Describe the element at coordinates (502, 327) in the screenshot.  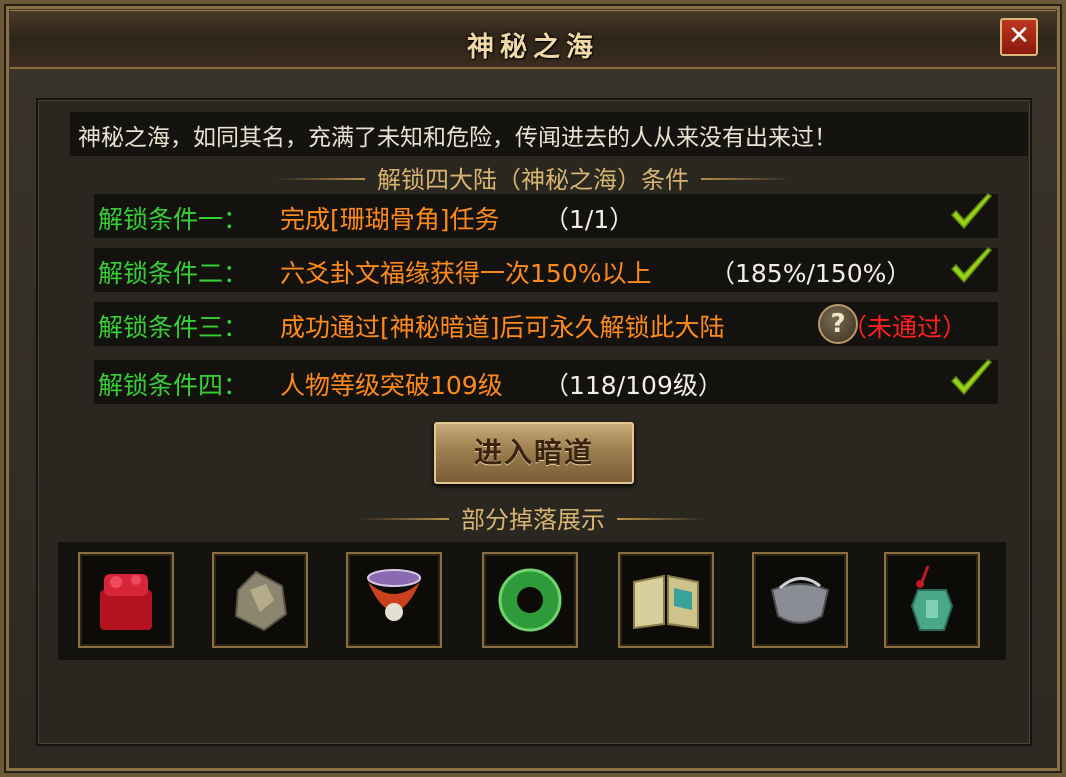
I see `condition-task: 成功通过[神秘暗道]后可永久解锁此大陆` at that location.